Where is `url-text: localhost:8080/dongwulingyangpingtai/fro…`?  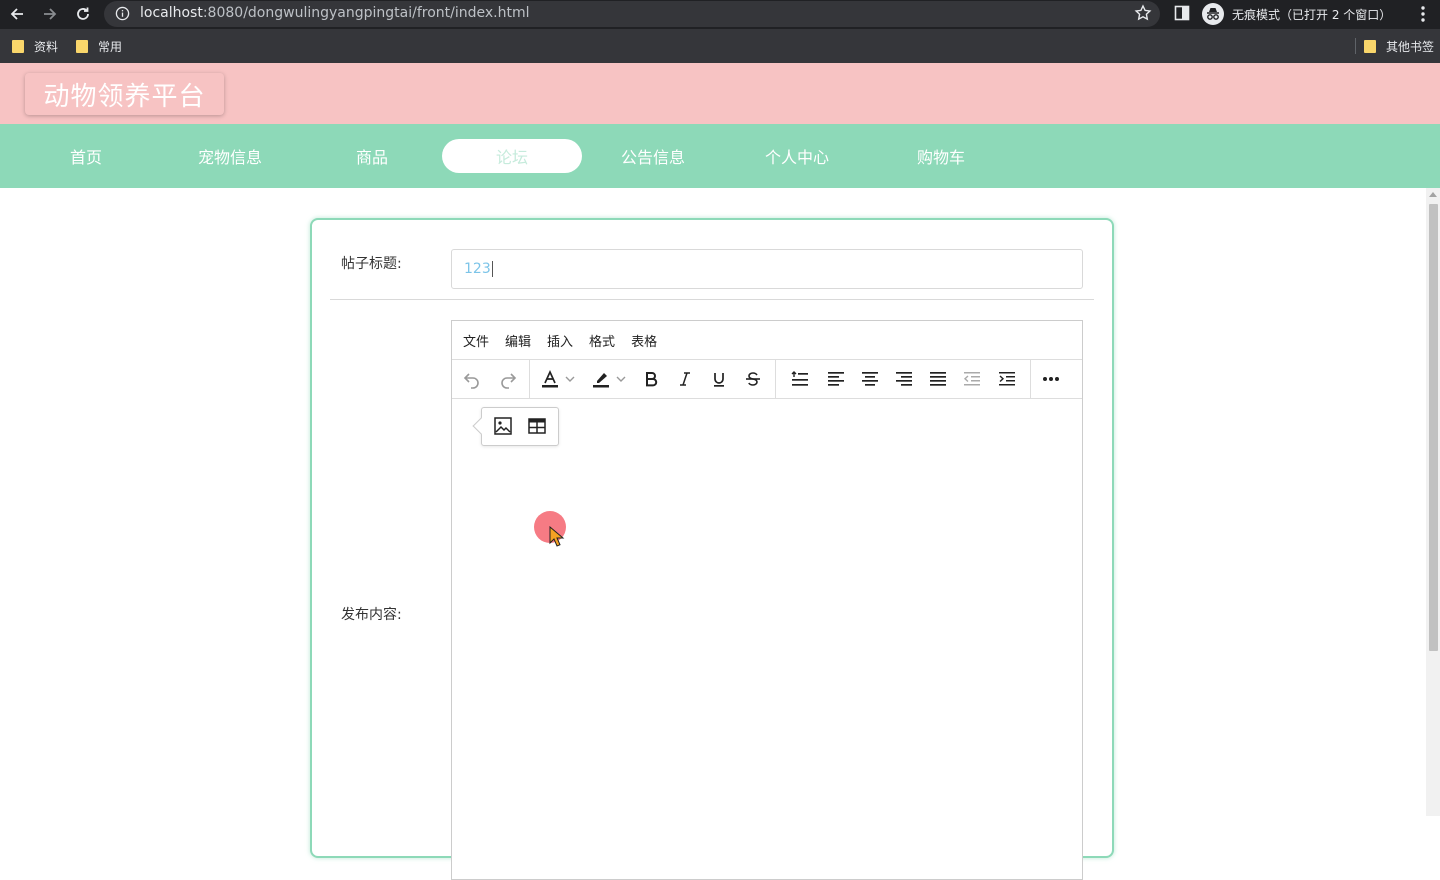
url-text: localhost:8080/dongwulingyangpingtai/fro… is located at coordinates (334, 13).